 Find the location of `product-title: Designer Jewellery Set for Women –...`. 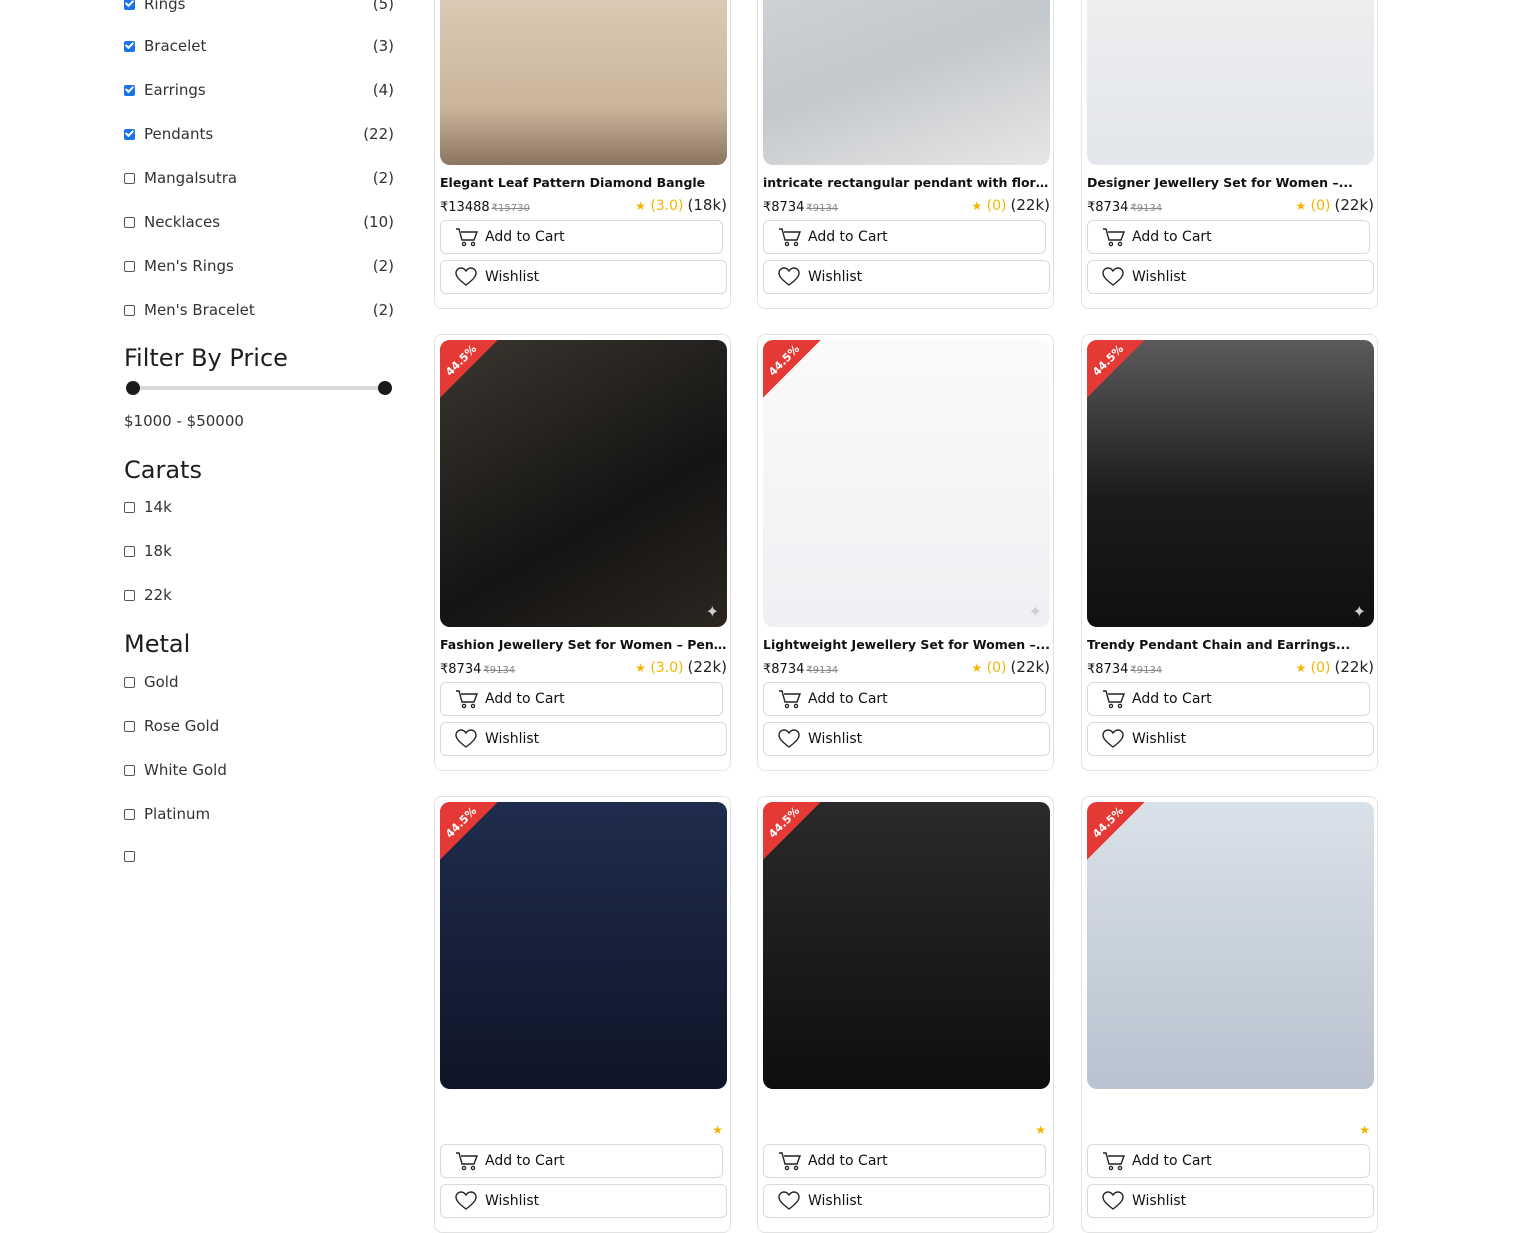

product-title: Designer Jewellery Set for Women –... is located at coordinates (1230, 182).